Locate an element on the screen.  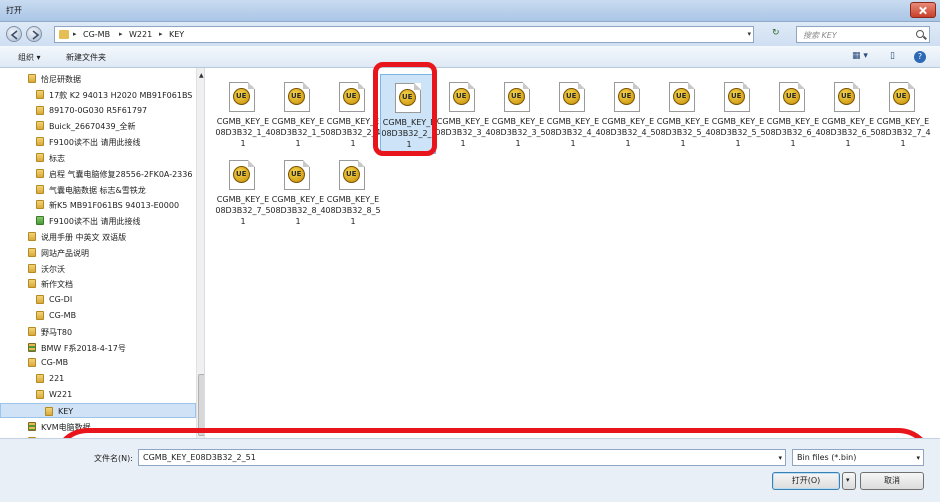
nav-item: KEY is located at coordinates (98, 410).